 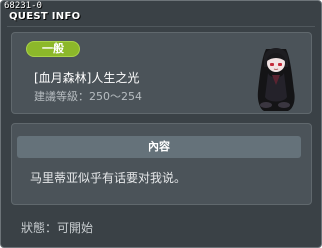 I want to click on level-value: 250～254, so click(x=115, y=96).